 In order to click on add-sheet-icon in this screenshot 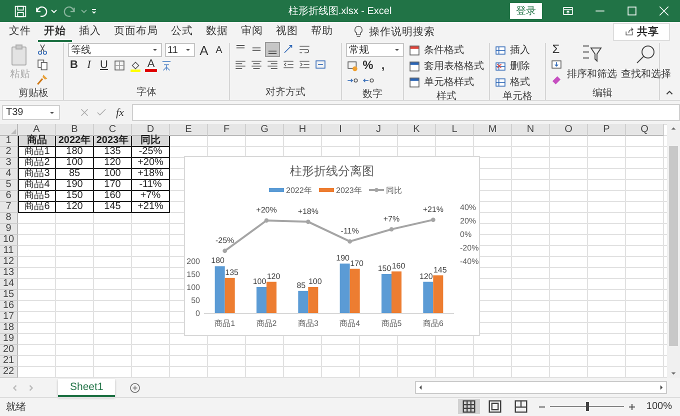, I will do `click(135, 388)`.